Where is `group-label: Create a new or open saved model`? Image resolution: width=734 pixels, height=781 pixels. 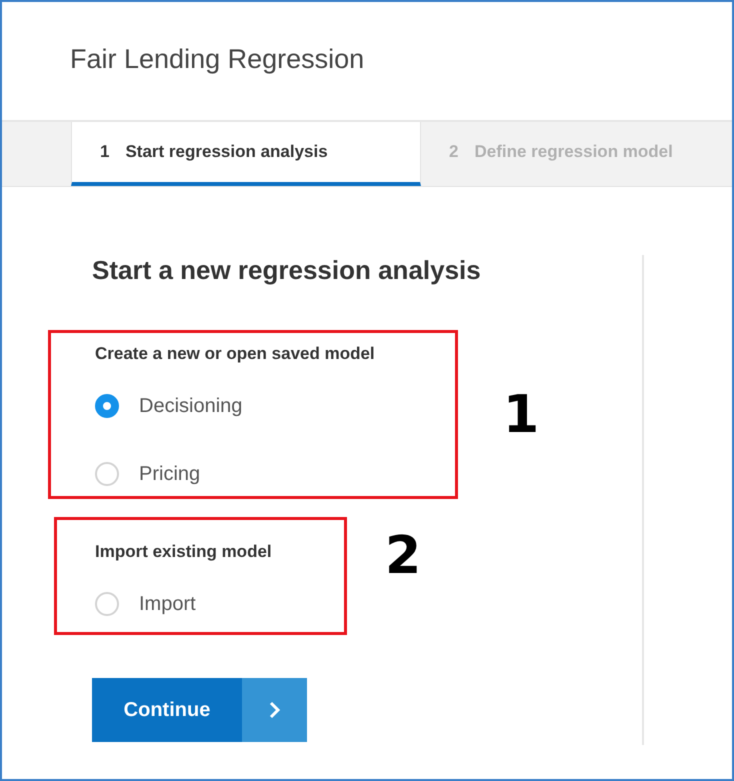
group-label: Create a new or open saved model is located at coordinates (235, 354).